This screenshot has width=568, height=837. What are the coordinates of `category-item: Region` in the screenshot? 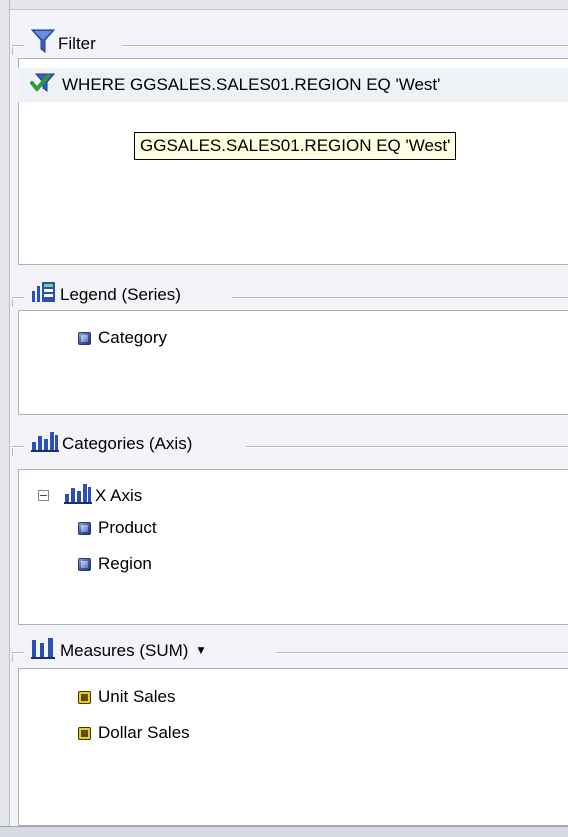 It's located at (115, 564).